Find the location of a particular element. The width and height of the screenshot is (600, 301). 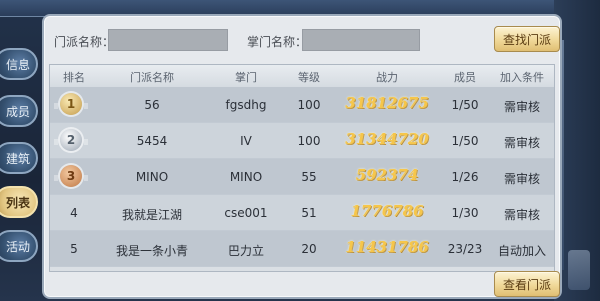

gold-medal-icon: 1 is located at coordinates (71, 104).